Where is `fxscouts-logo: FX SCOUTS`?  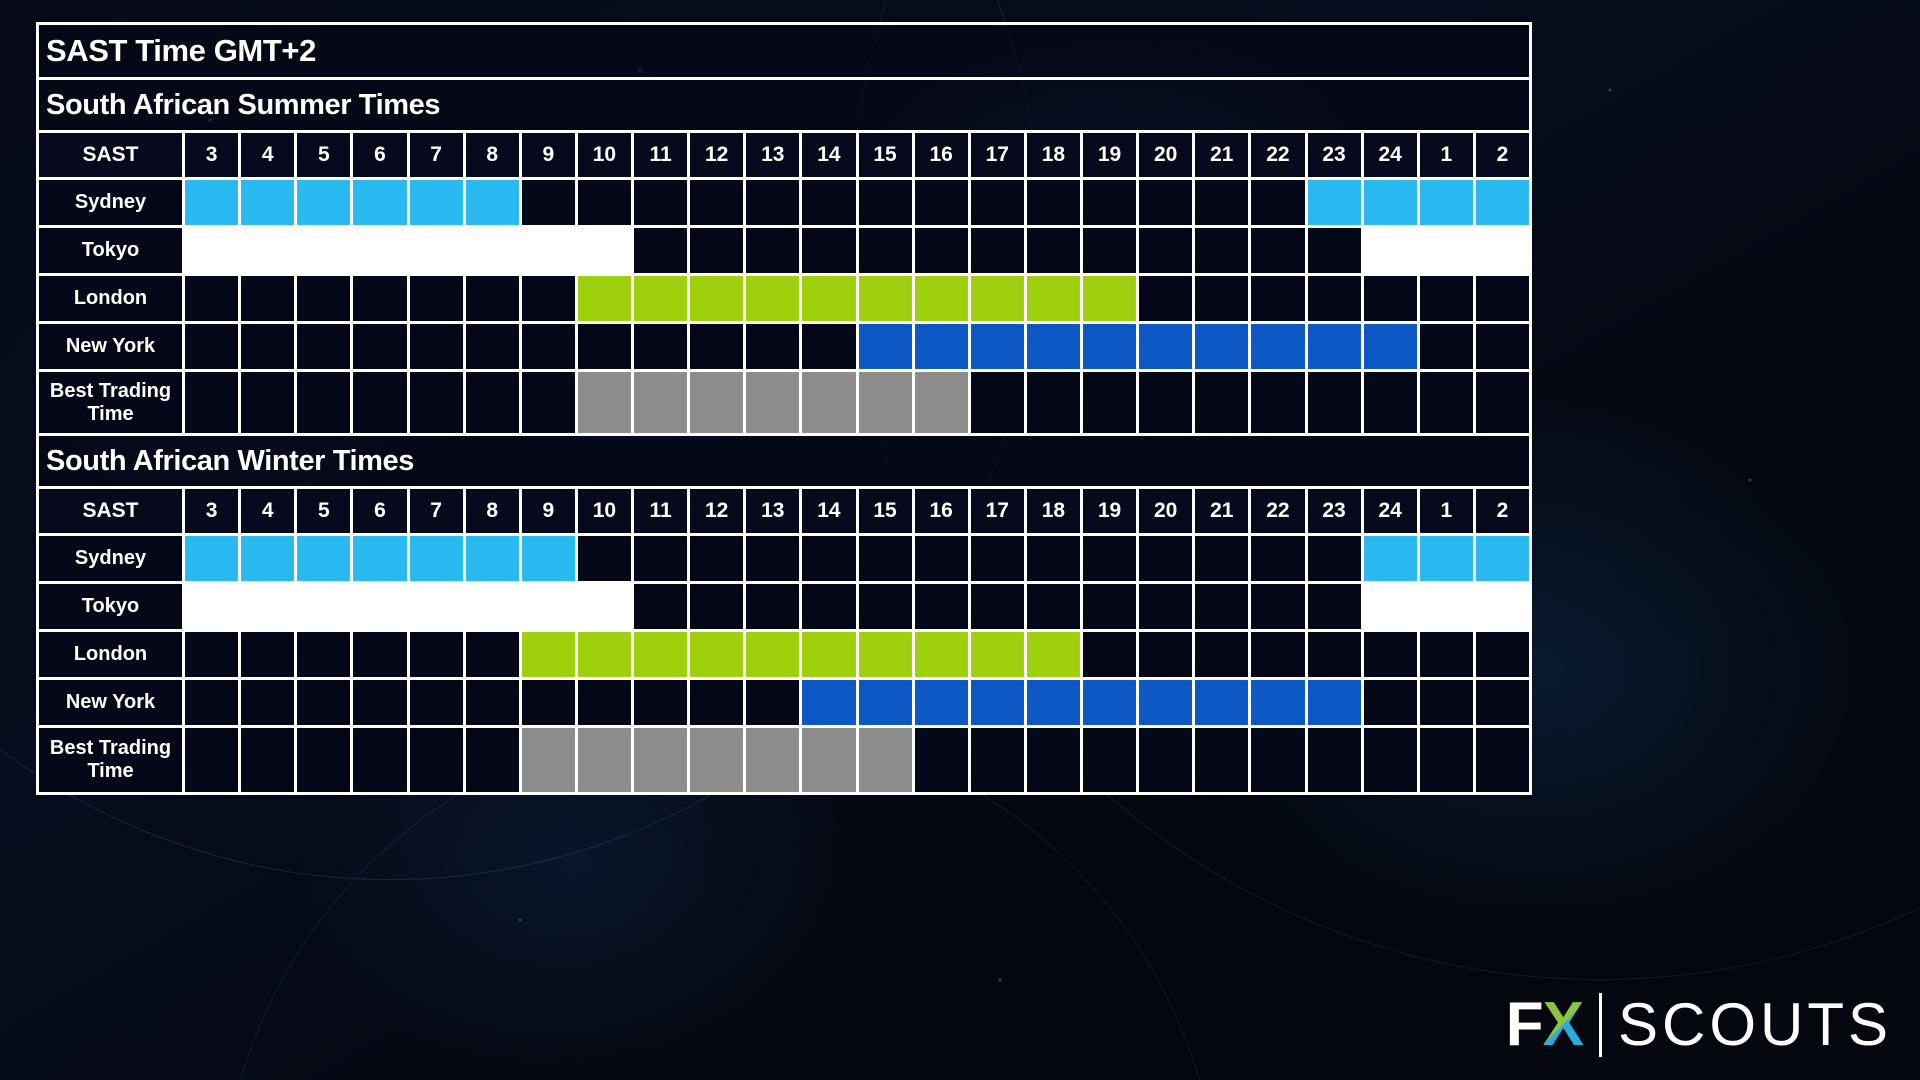 fxscouts-logo: FX SCOUTS is located at coordinates (1699, 1025).